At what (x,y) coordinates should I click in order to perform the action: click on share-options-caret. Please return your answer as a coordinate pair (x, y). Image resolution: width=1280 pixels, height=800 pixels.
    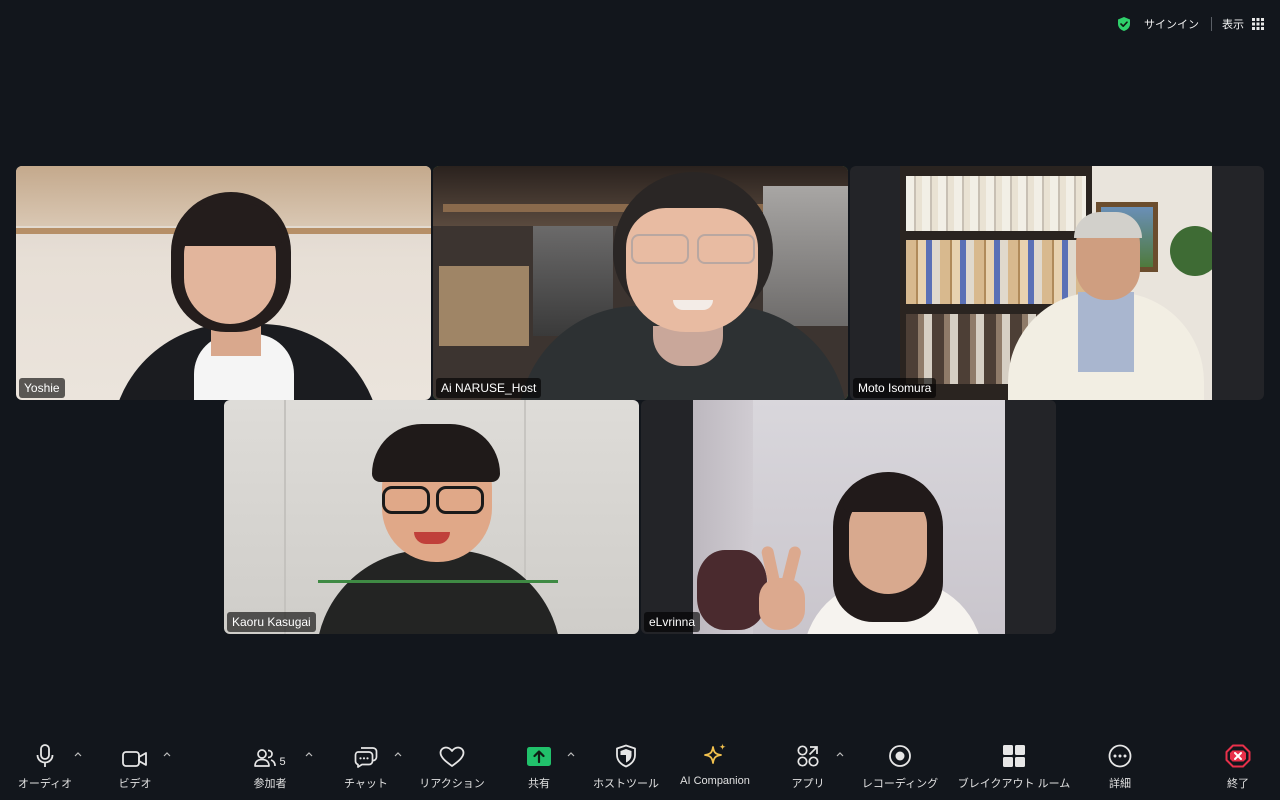
    Looking at the image, I should click on (571, 754).